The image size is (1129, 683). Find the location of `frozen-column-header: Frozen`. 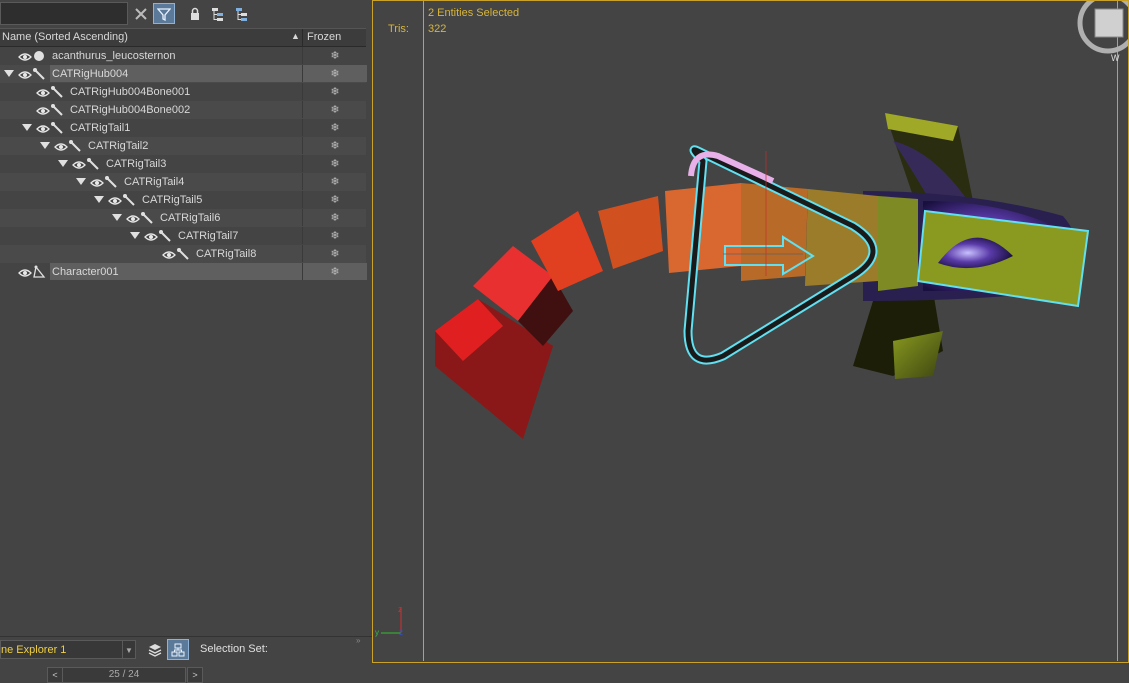

frozen-column-header: Frozen is located at coordinates (334, 37).